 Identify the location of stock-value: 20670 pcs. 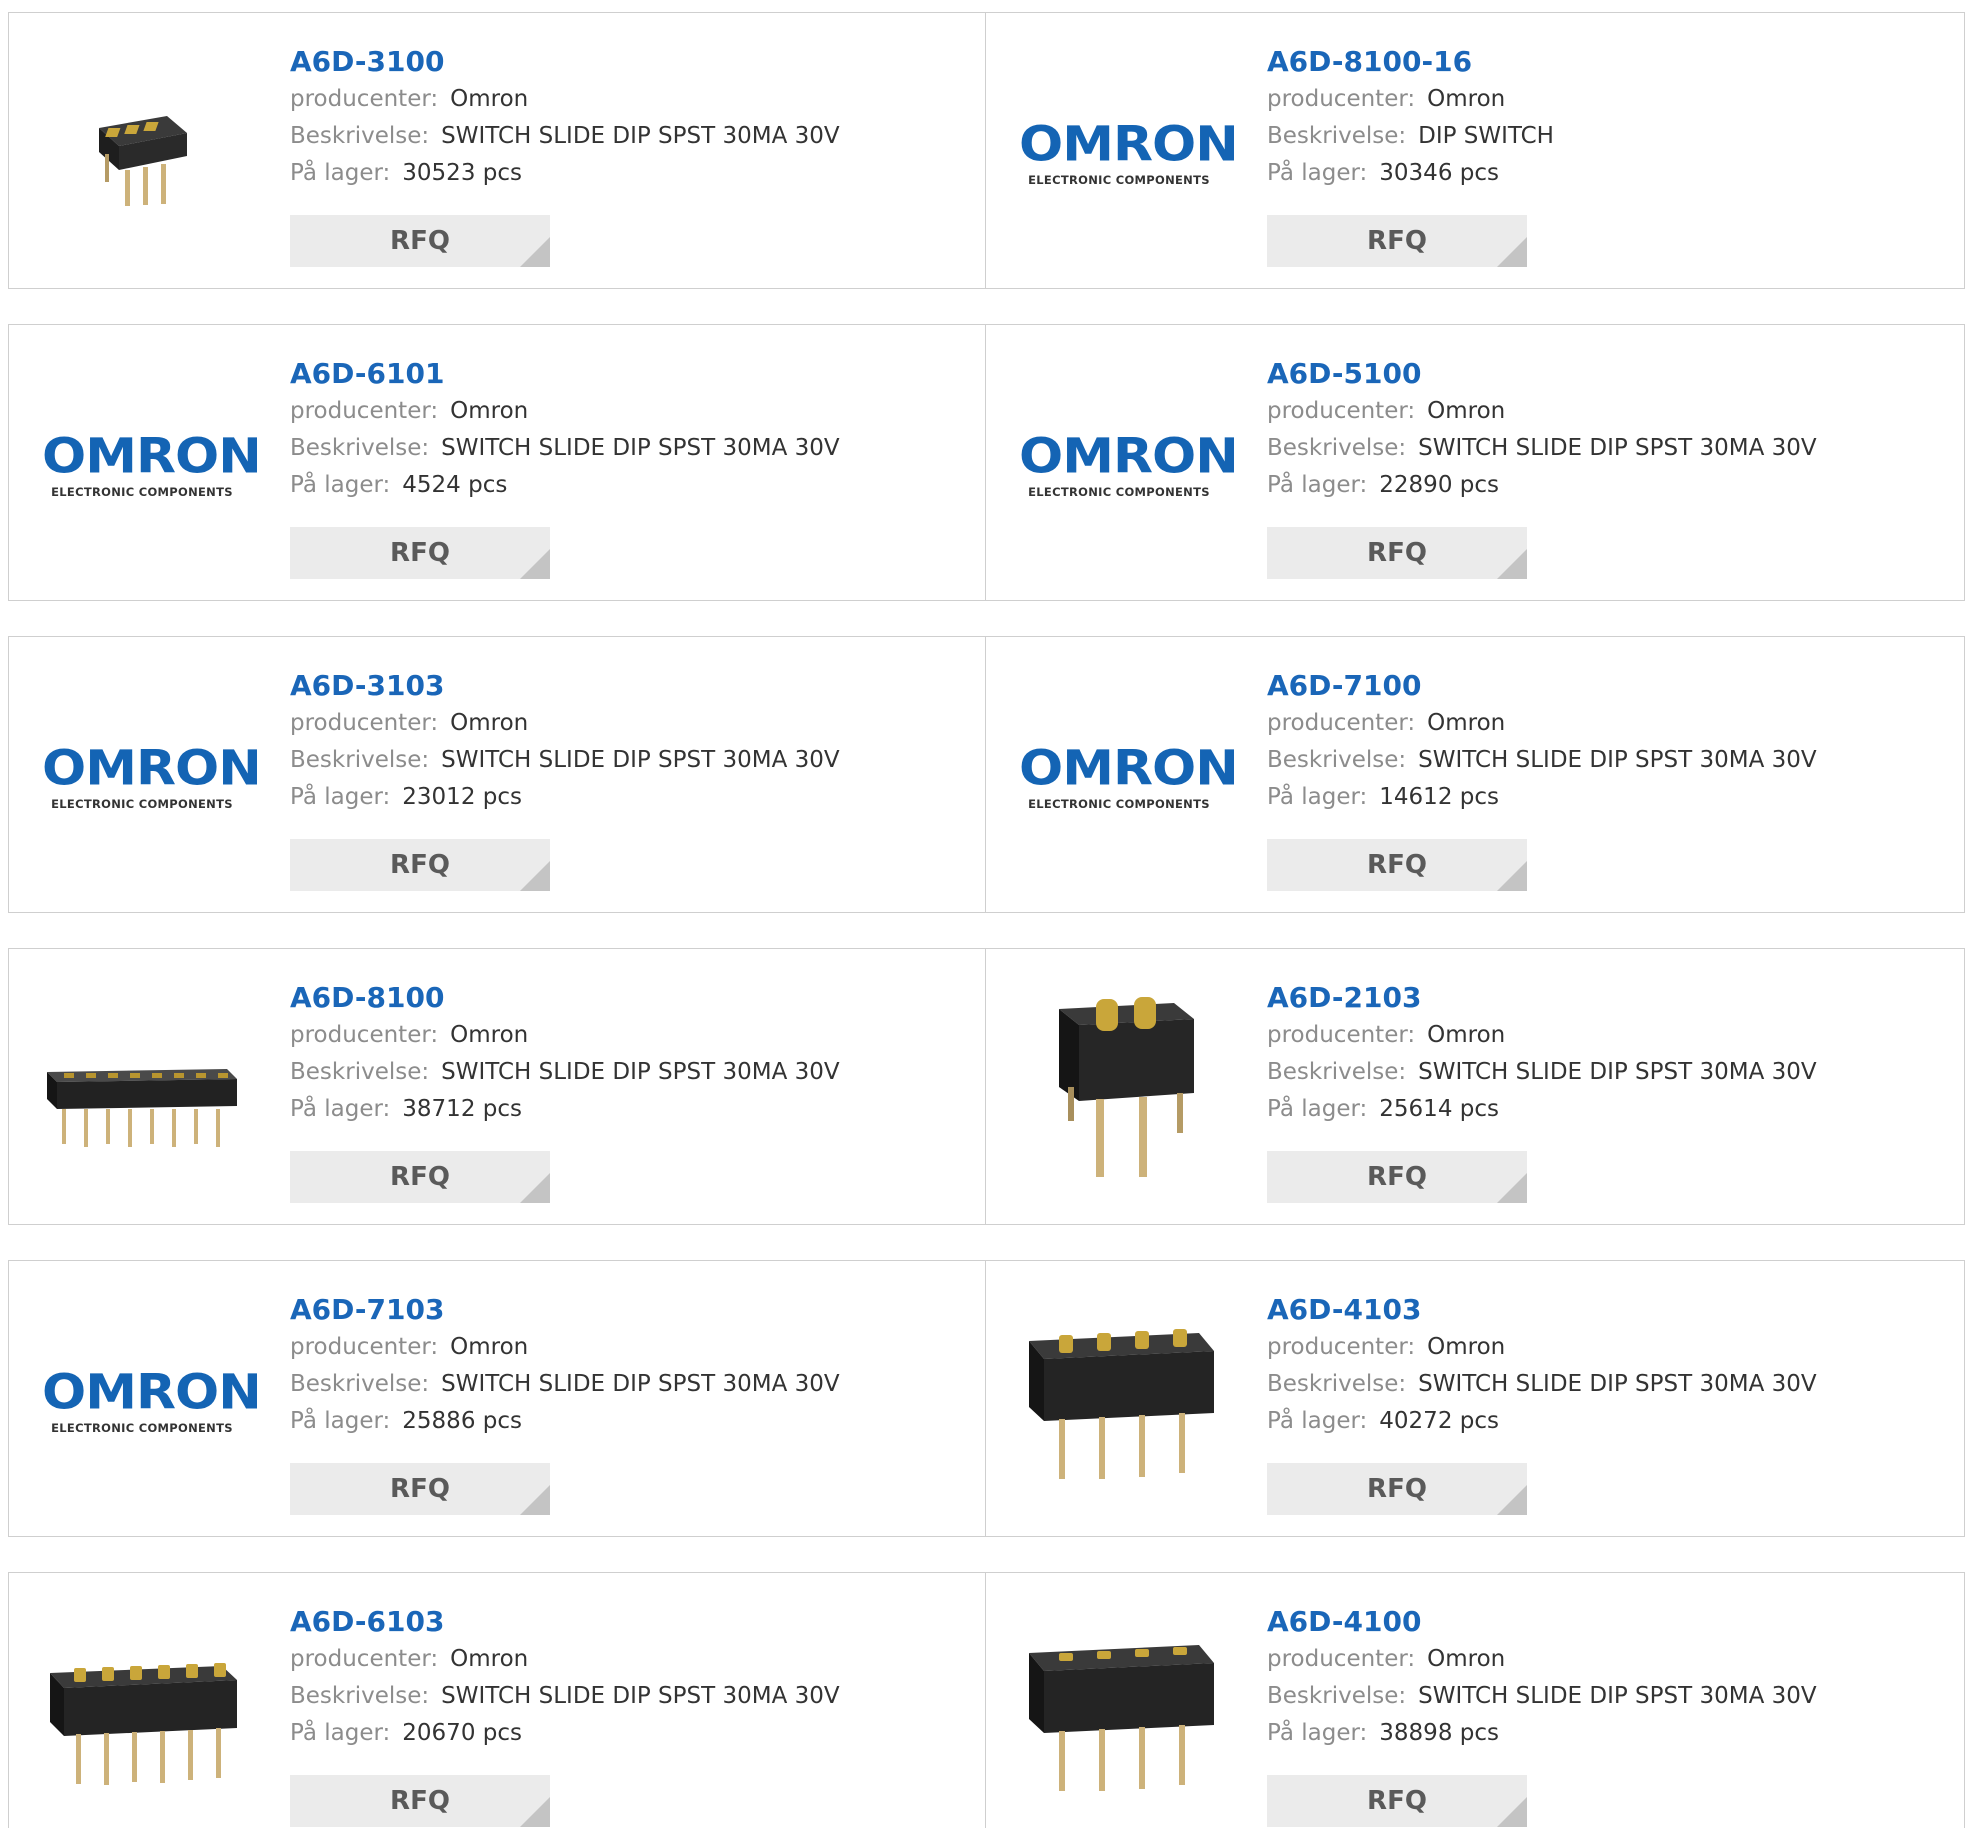
(462, 1733).